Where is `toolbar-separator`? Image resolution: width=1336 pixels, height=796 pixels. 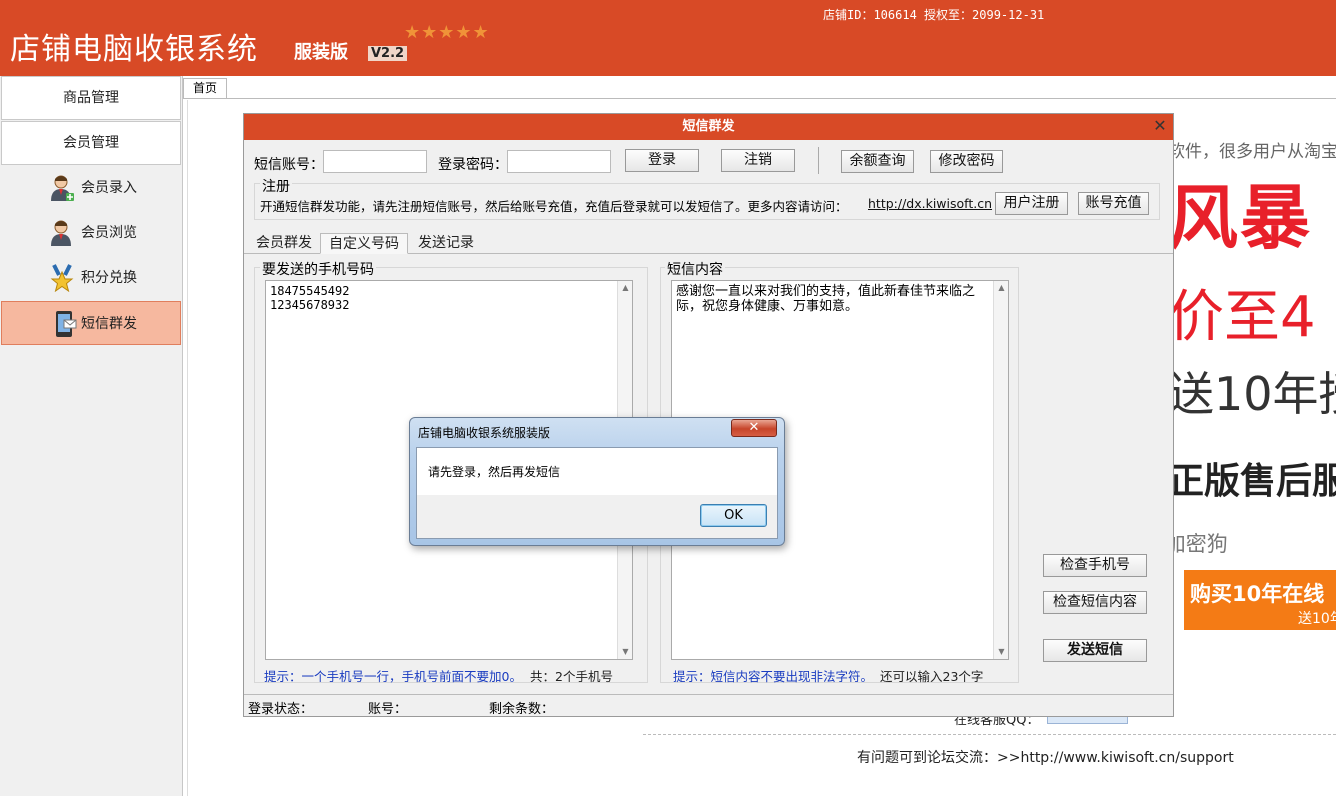
toolbar-separator is located at coordinates (818, 160).